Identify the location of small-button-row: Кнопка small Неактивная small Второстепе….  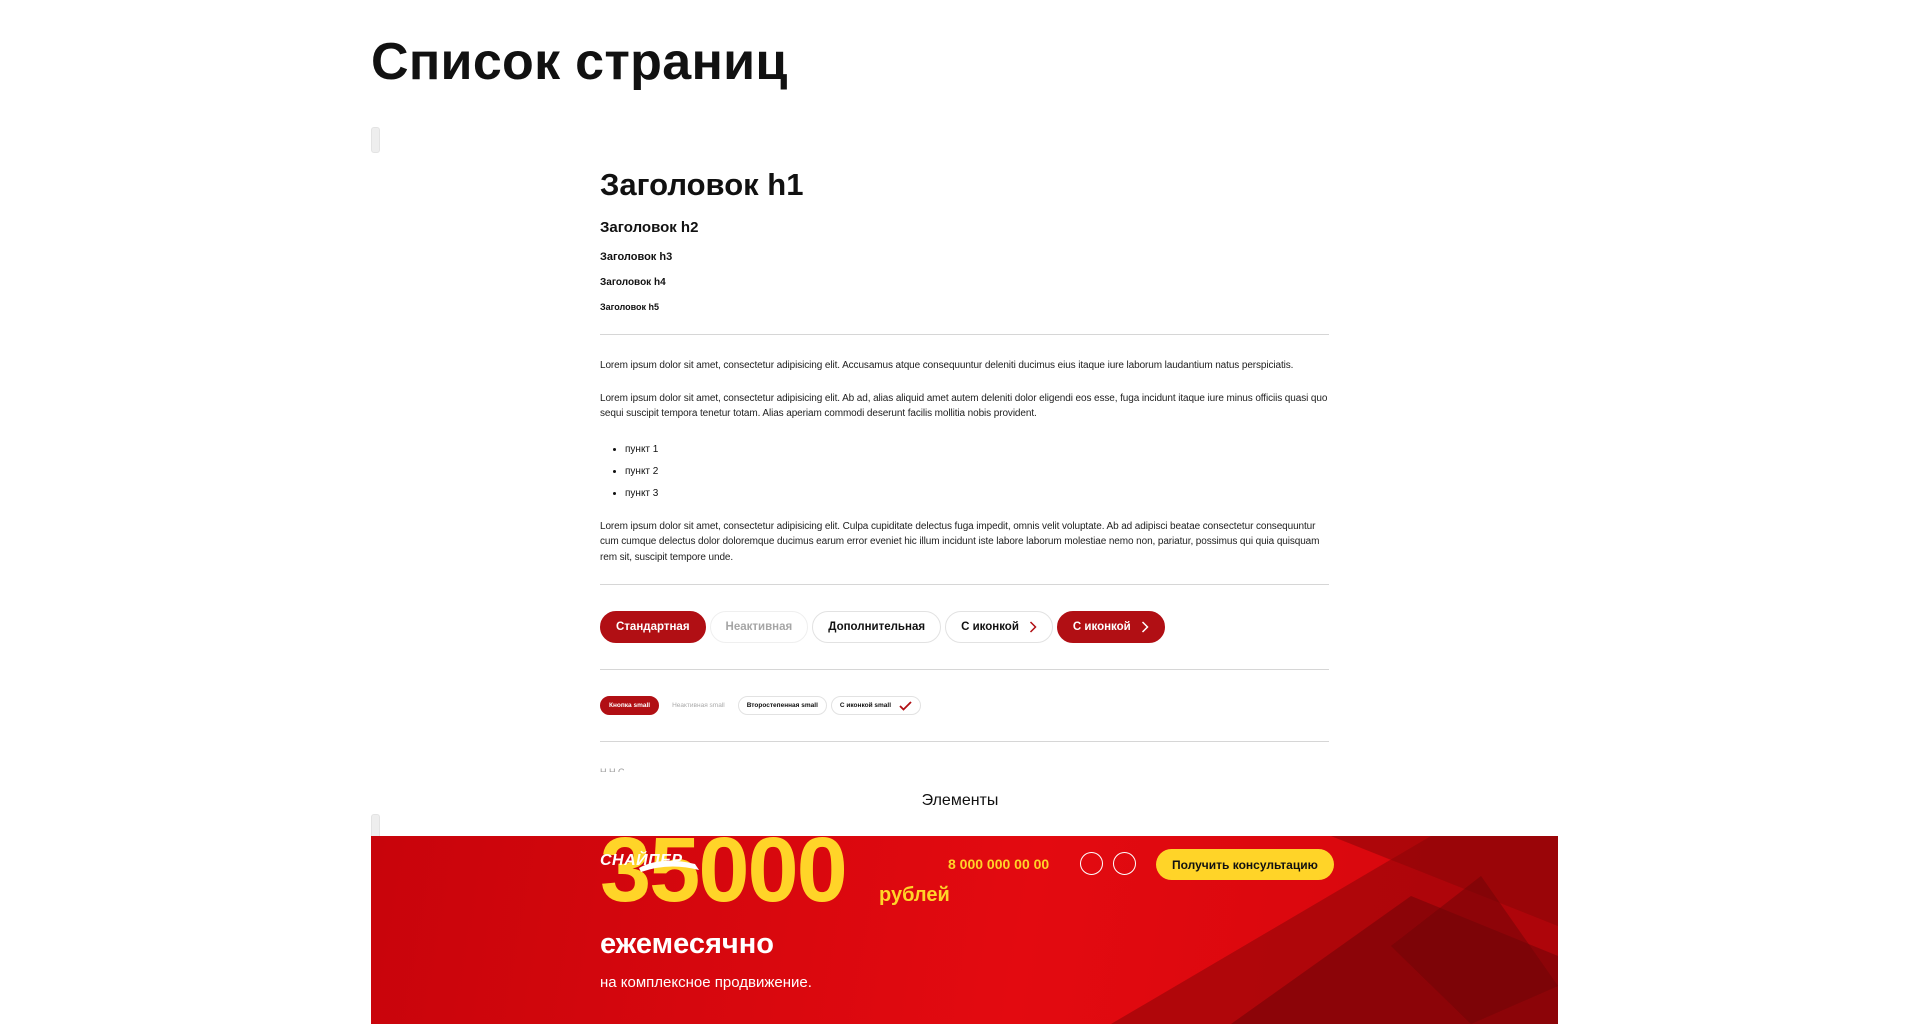
(964, 705).